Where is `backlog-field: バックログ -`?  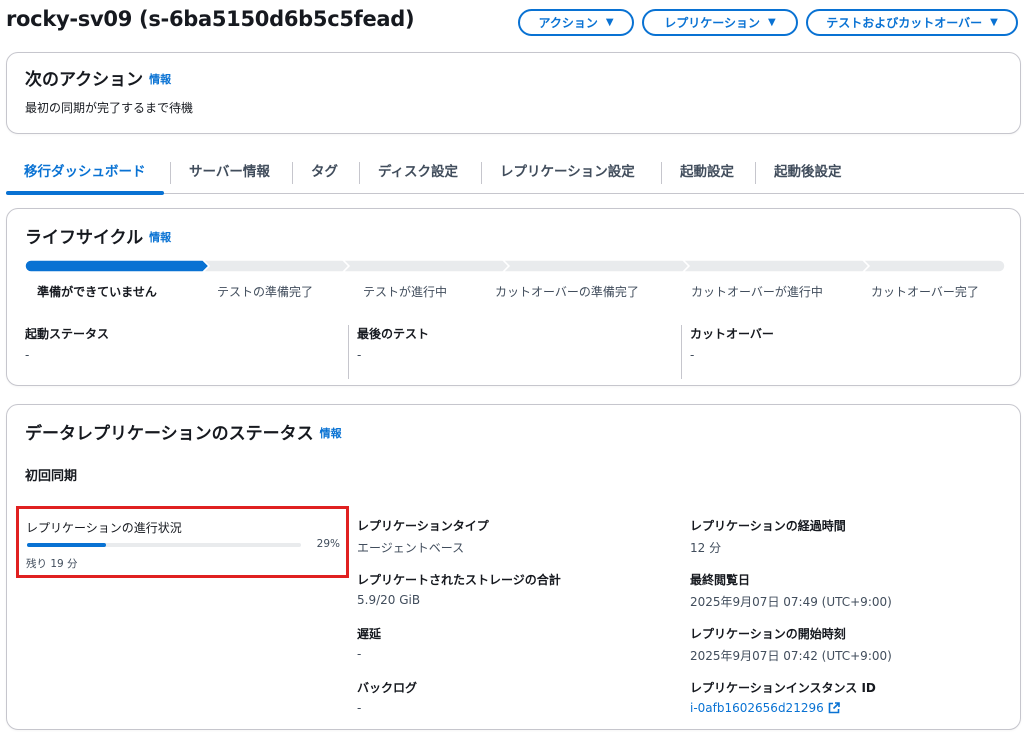
backlog-field: バックログ - is located at coordinates (387, 697).